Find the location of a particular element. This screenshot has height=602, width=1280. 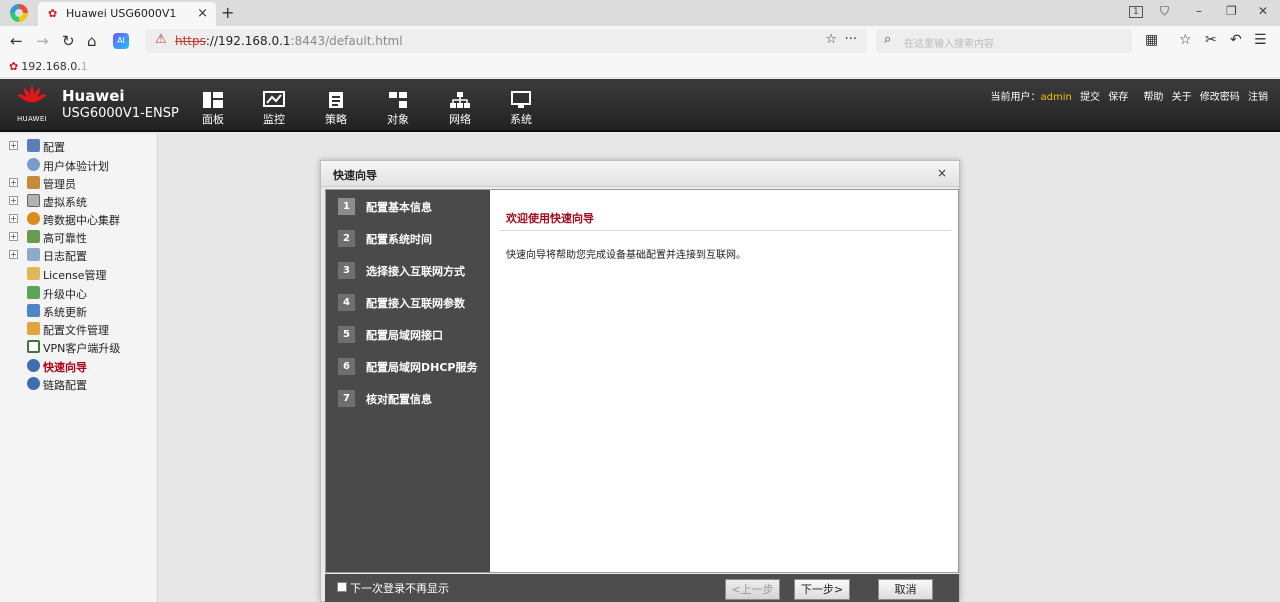

sidebar-item-config: + 配置 is located at coordinates (79, 146).